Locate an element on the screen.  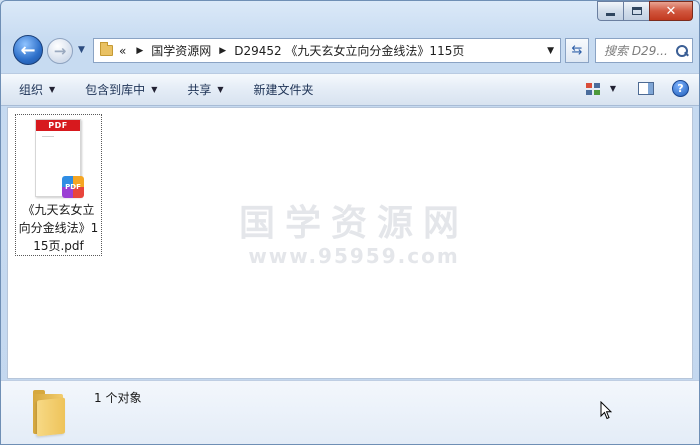
maximize-icon is located at coordinates (636, 11).